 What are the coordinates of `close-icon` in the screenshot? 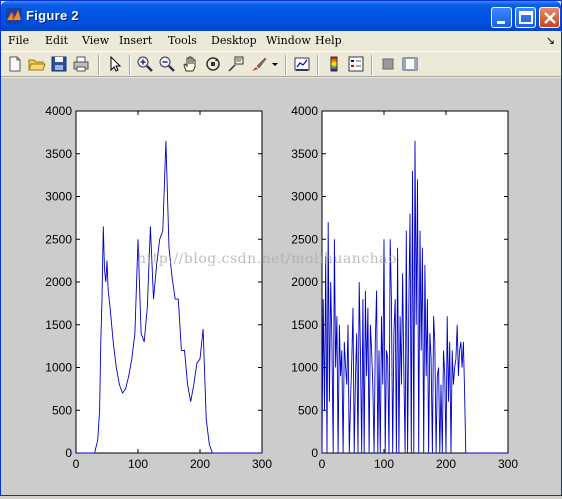 It's located at (550, 18).